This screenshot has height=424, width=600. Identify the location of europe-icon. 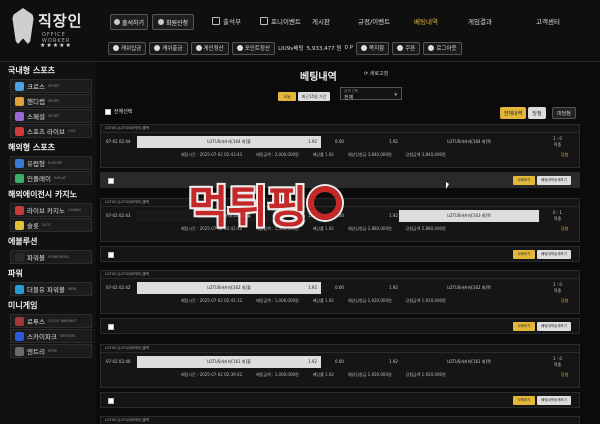
(19, 163).